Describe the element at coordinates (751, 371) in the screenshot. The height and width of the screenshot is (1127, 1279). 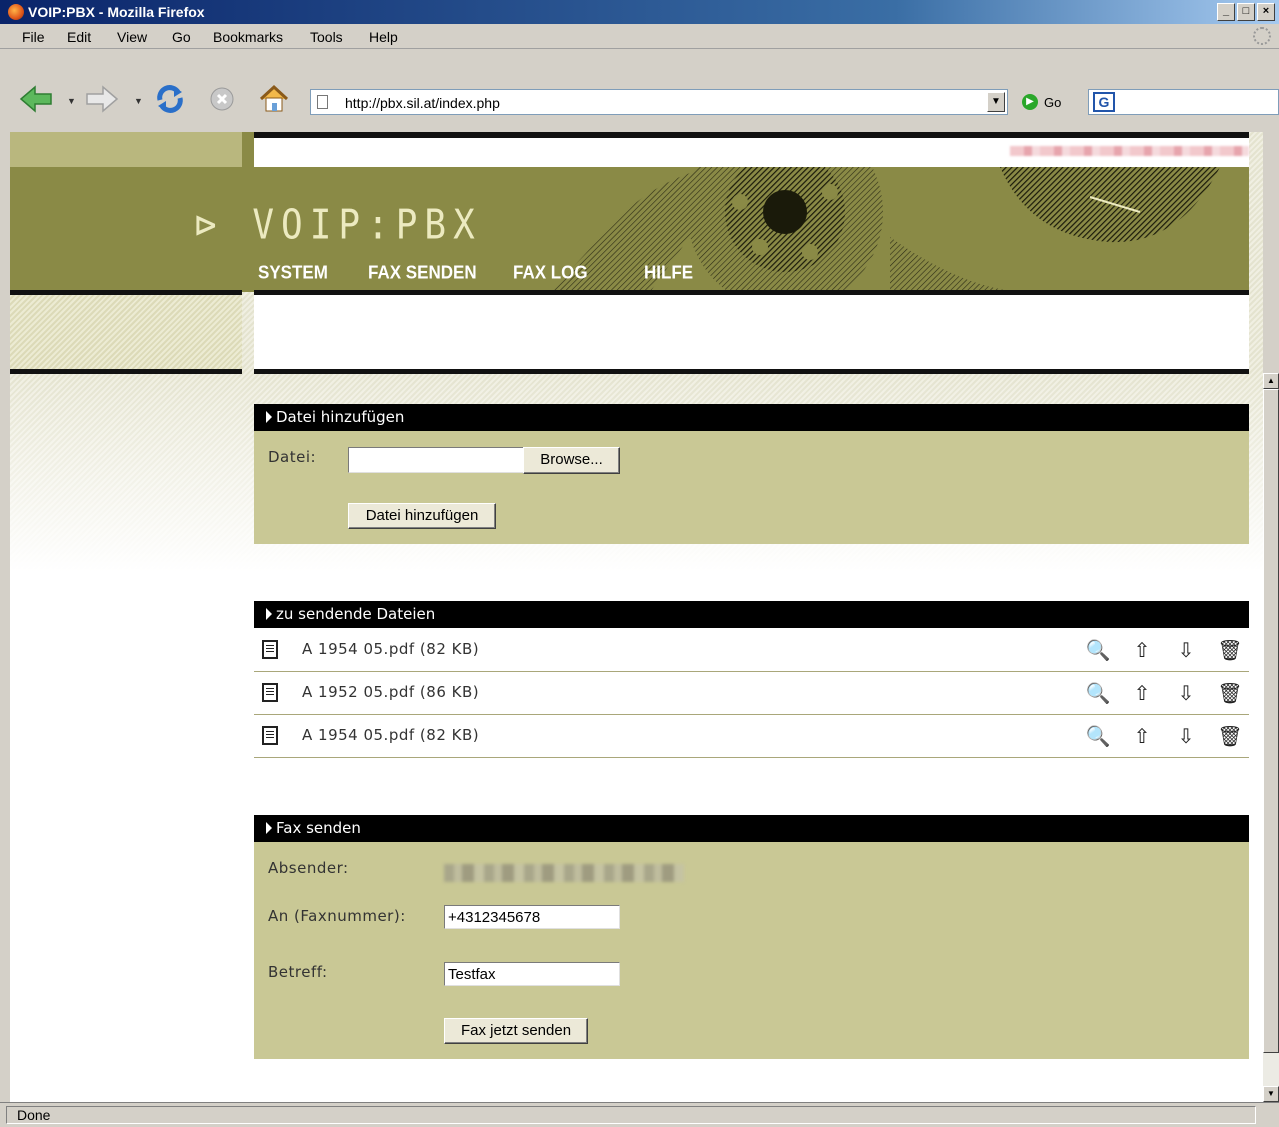
I see `header-bottom-line-right` at that location.